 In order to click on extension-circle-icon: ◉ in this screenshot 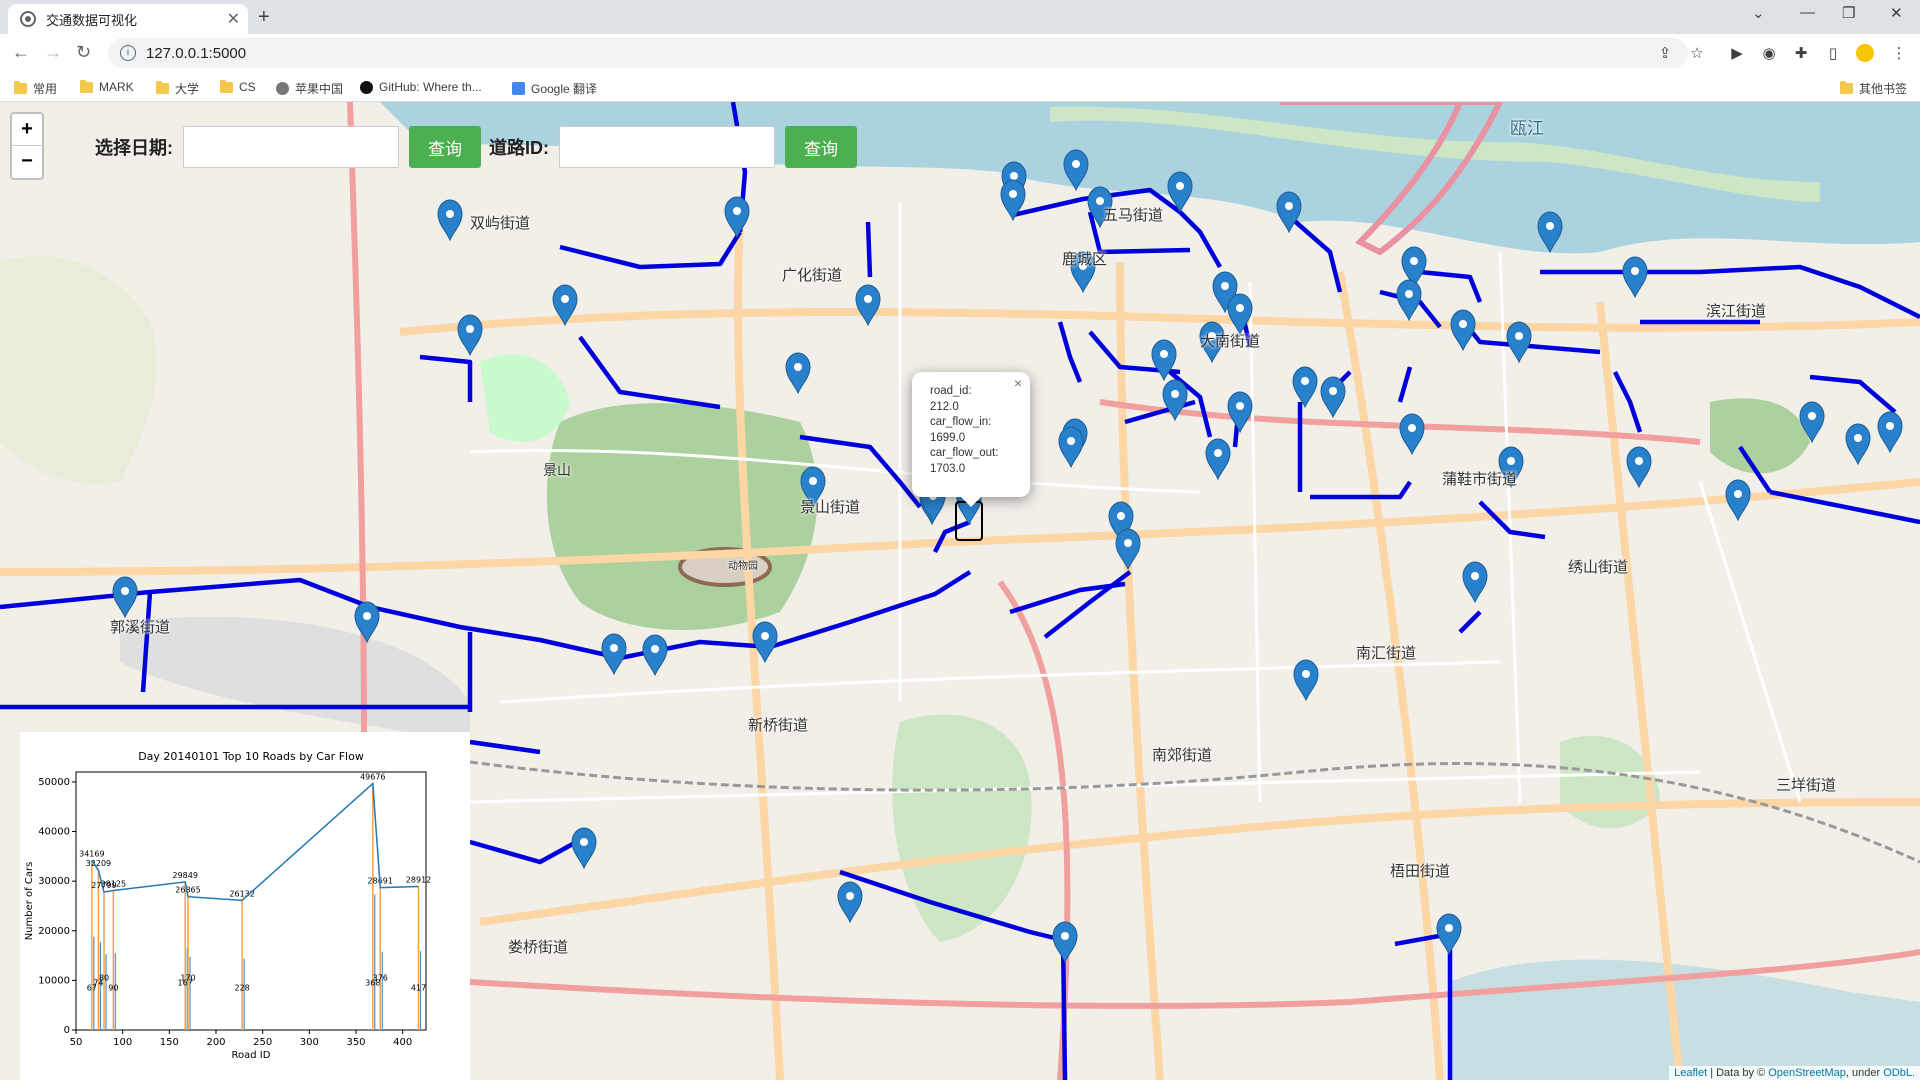, I will do `click(1769, 53)`.